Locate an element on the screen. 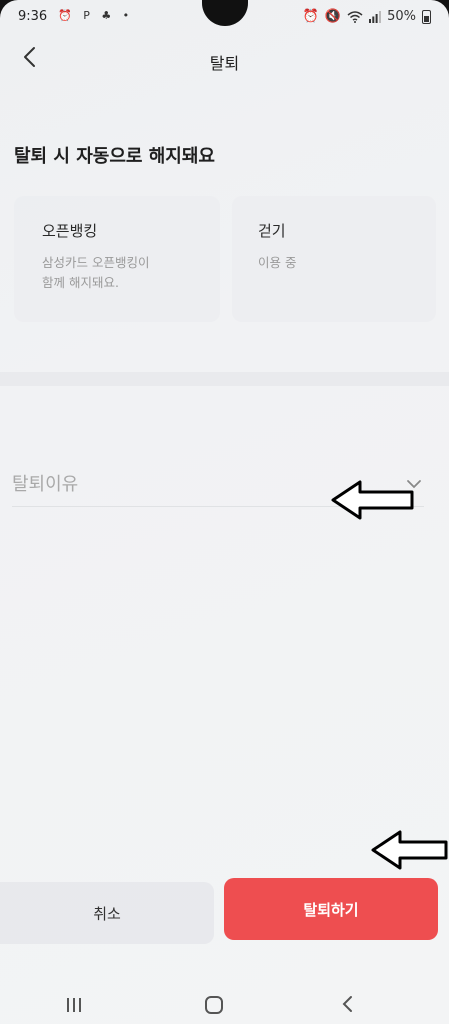 This screenshot has width=449, height=1024. notification-icons: ⏰ P ♣ • is located at coordinates (96, 15).